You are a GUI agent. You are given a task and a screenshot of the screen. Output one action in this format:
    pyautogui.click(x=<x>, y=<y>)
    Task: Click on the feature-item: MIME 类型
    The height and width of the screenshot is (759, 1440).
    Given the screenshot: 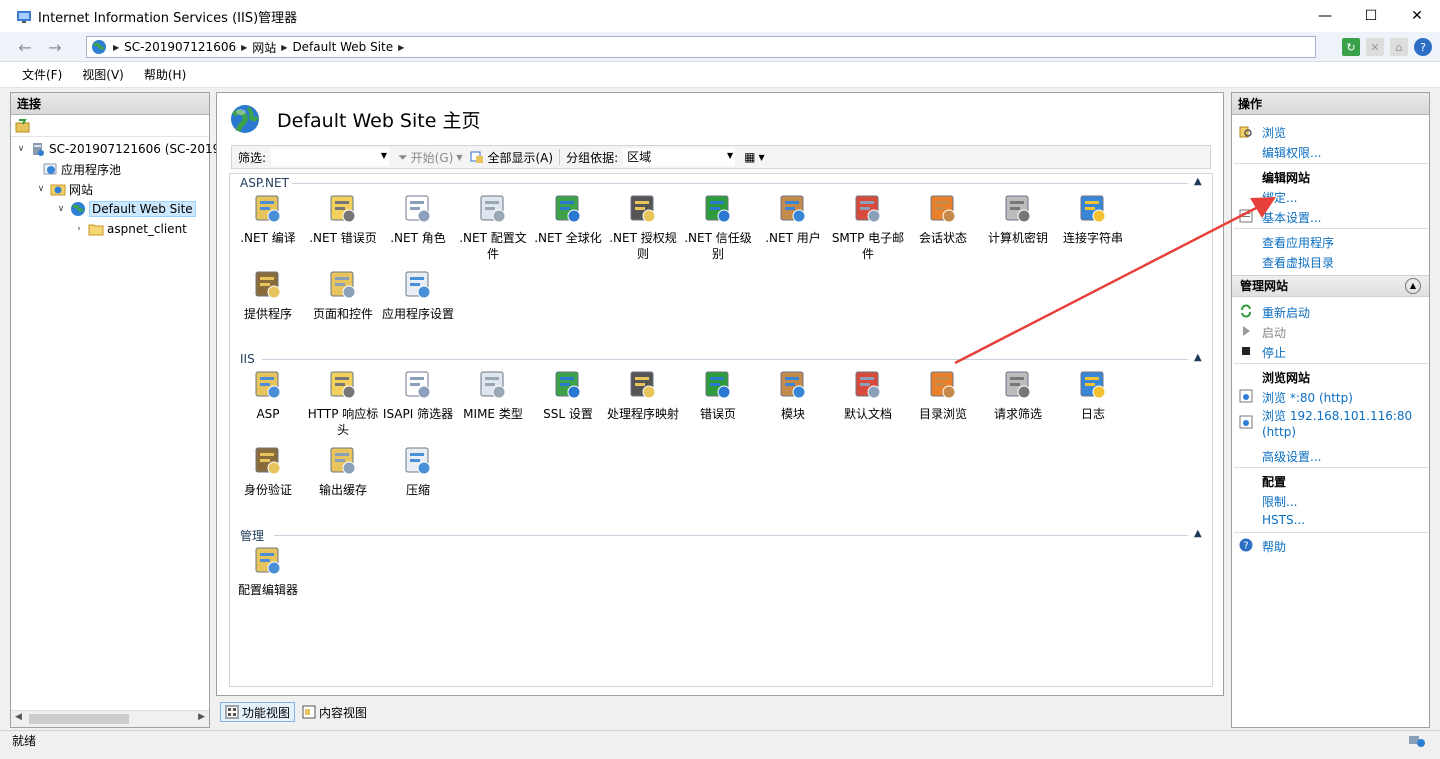 What is the action you would take?
    pyautogui.click(x=493, y=395)
    